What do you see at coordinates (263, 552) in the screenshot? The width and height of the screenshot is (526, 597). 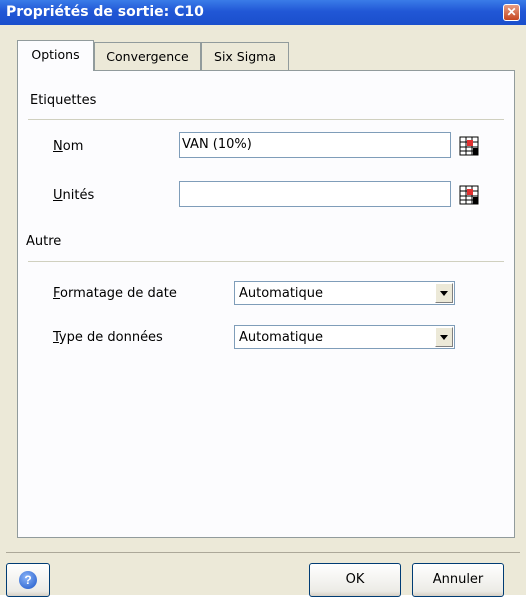 I see `footer-separator` at bounding box center [263, 552].